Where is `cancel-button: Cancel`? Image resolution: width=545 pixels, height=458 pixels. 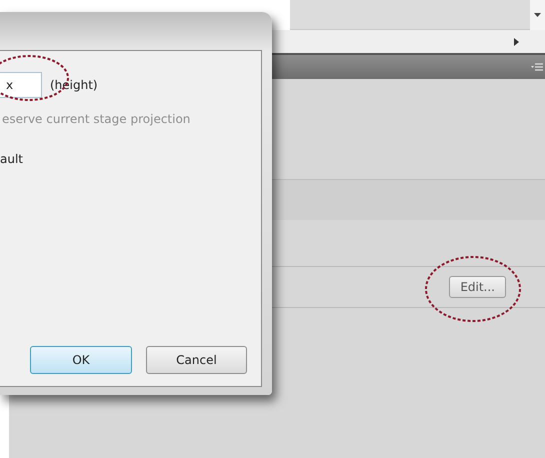
cancel-button: Cancel is located at coordinates (196, 360).